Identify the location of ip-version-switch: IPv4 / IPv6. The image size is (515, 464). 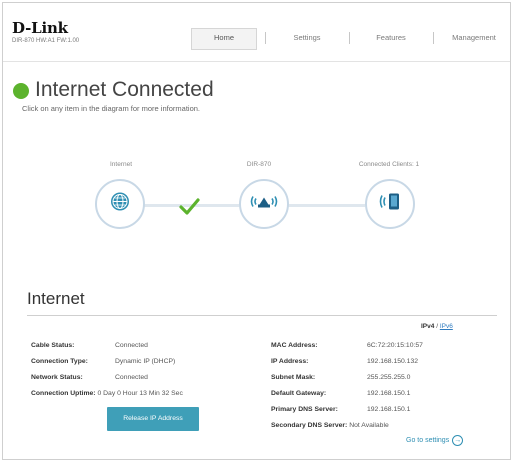
(437, 326).